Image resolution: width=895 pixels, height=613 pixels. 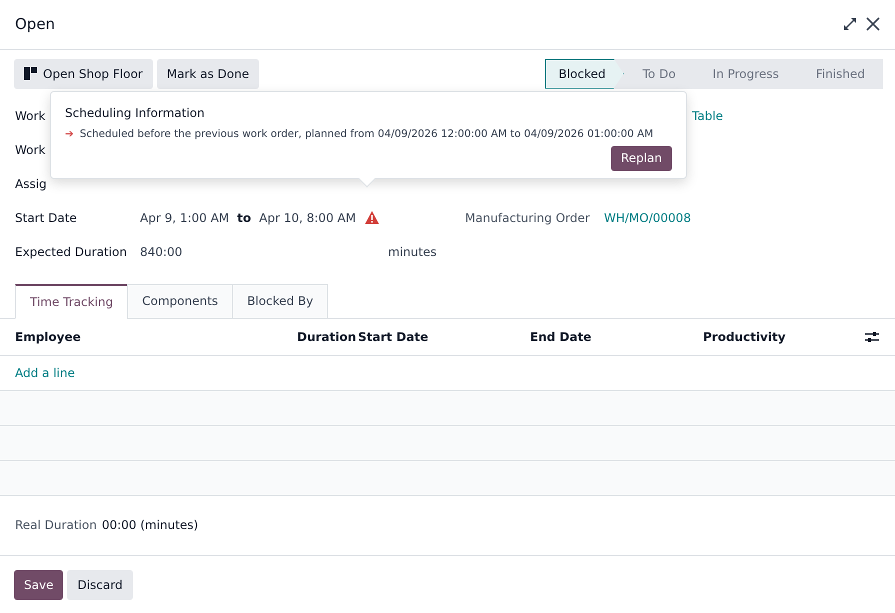 I want to click on mark-done-button: Mark as Done, so click(x=208, y=73).